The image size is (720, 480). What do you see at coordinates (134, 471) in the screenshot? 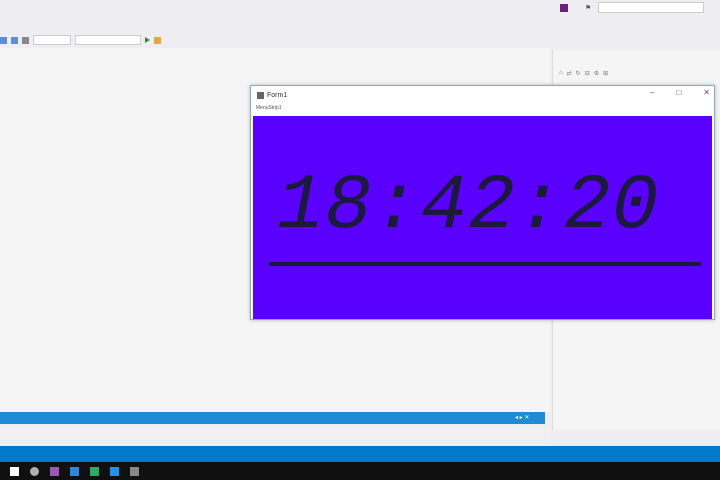
I see `app-icon` at bounding box center [134, 471].